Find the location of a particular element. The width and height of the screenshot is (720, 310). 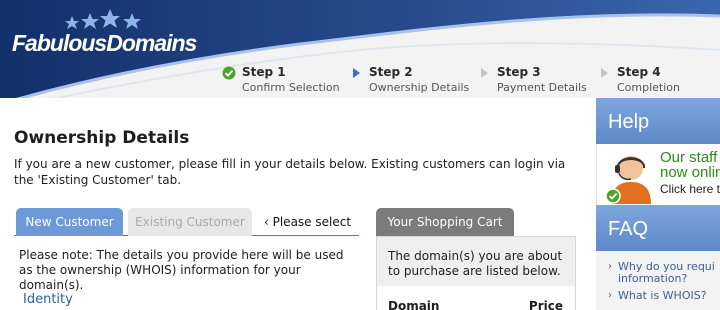

step-label: Ownership Details is located at coordinates (419, 87).